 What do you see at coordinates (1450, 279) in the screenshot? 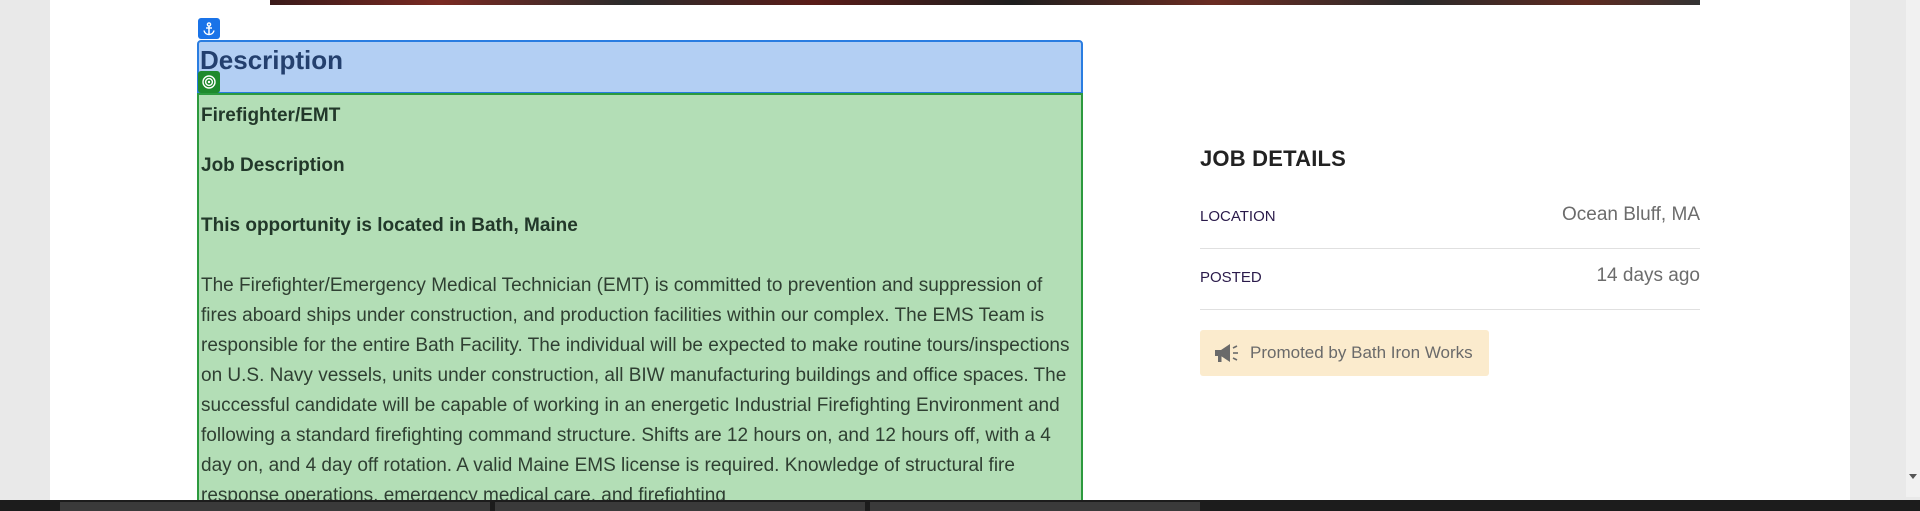
I see `job-detail-row-posted: POSTED 14 days ago` at bounding box center [1450, 279].